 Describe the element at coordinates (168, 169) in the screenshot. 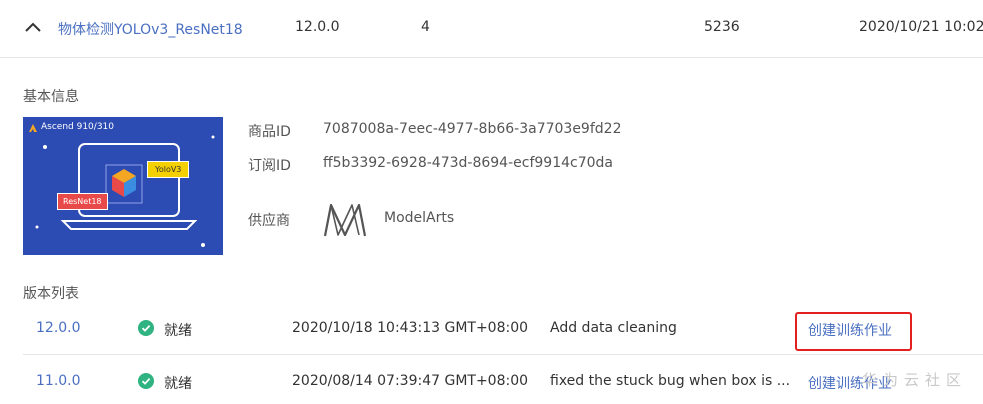

I see `tag-yolo: YoloV3` at that location.